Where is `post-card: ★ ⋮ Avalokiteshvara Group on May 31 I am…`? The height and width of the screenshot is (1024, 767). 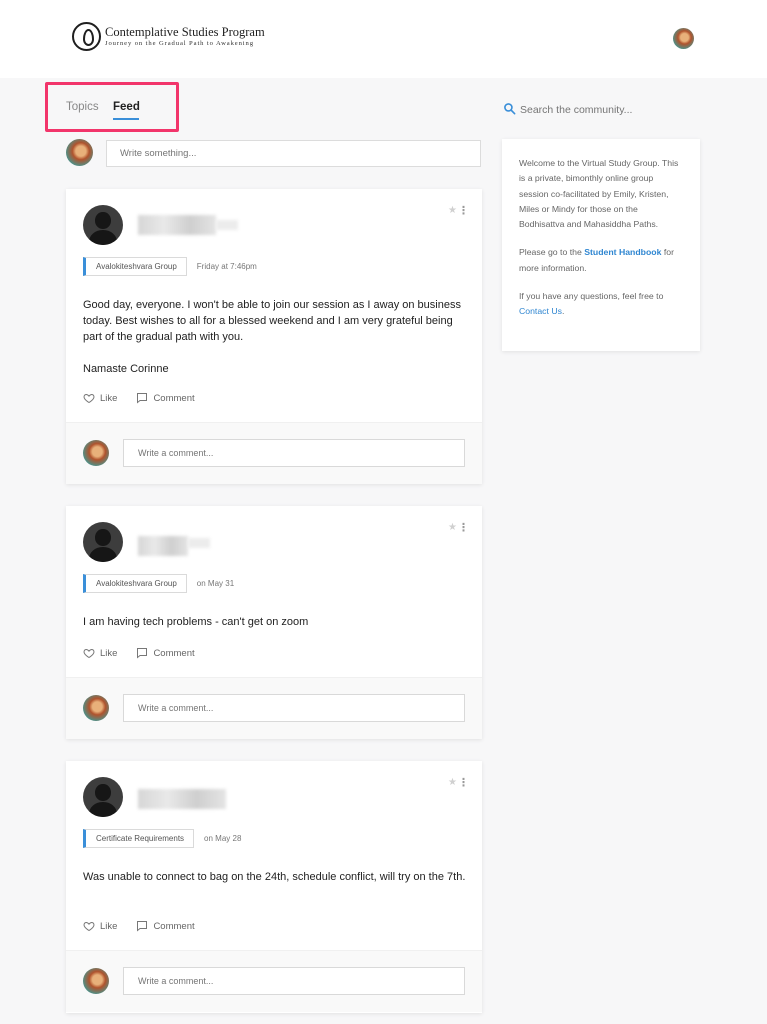
post-card: ★ ⋮ Avalokiteshvara Group on May 31 I am… is located at coordinates (274, 622).